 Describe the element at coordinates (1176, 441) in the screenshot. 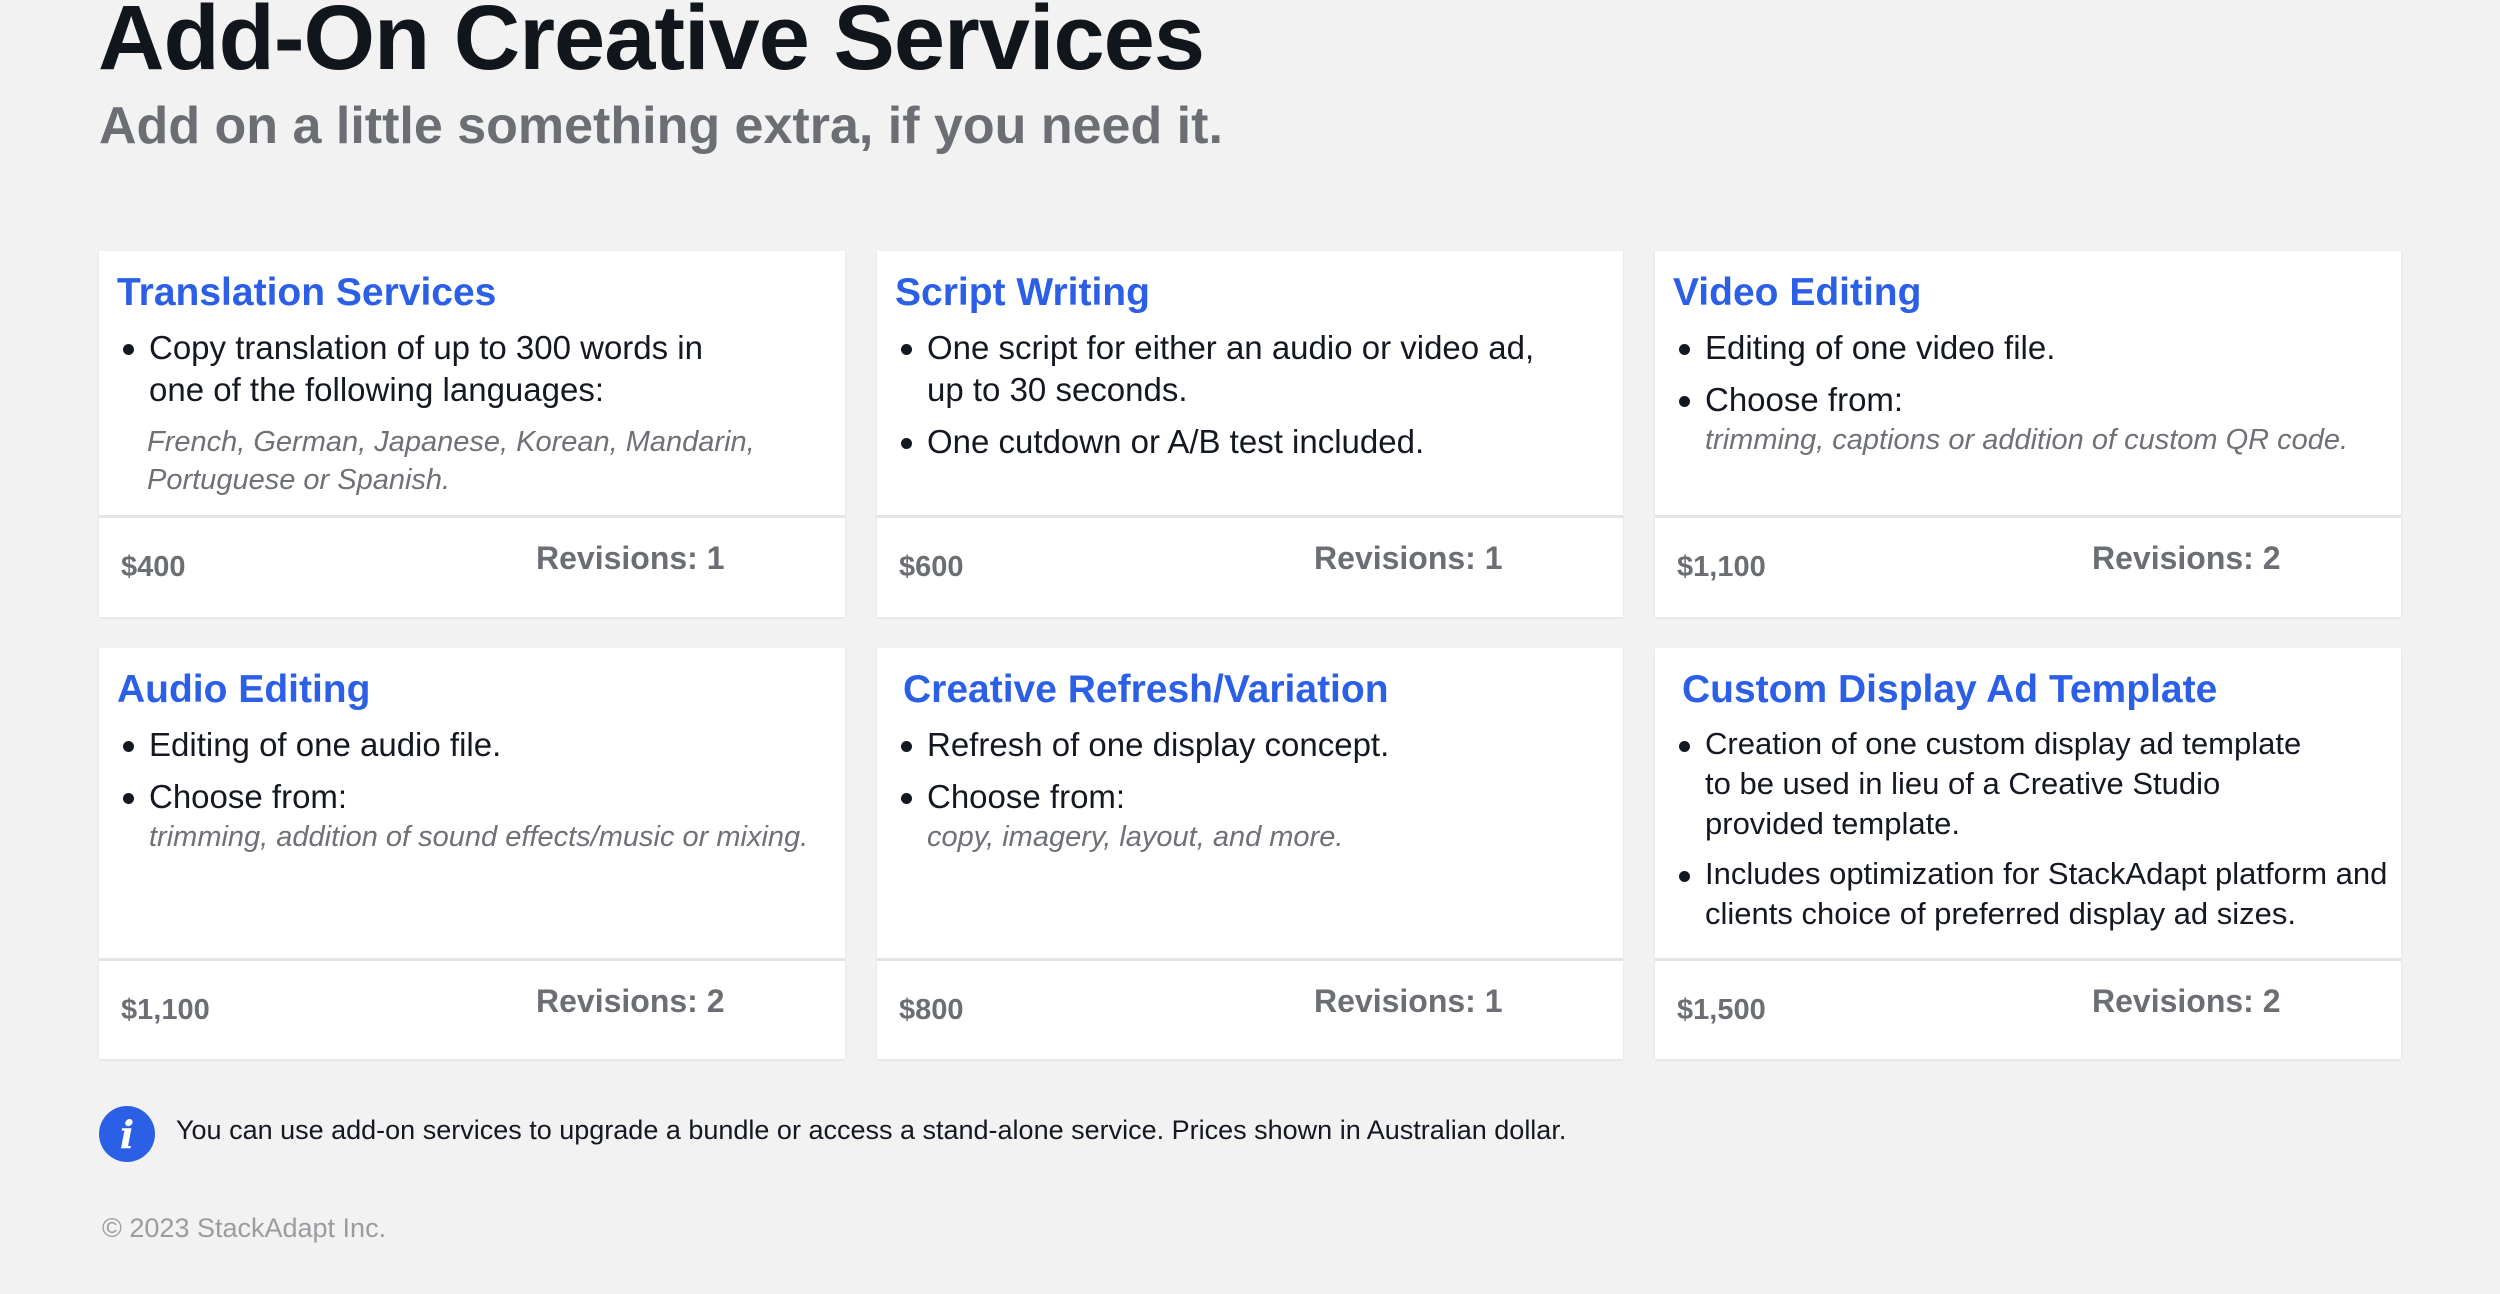

I see `bullet-text: One cutdown or A/B test included.` at that location.